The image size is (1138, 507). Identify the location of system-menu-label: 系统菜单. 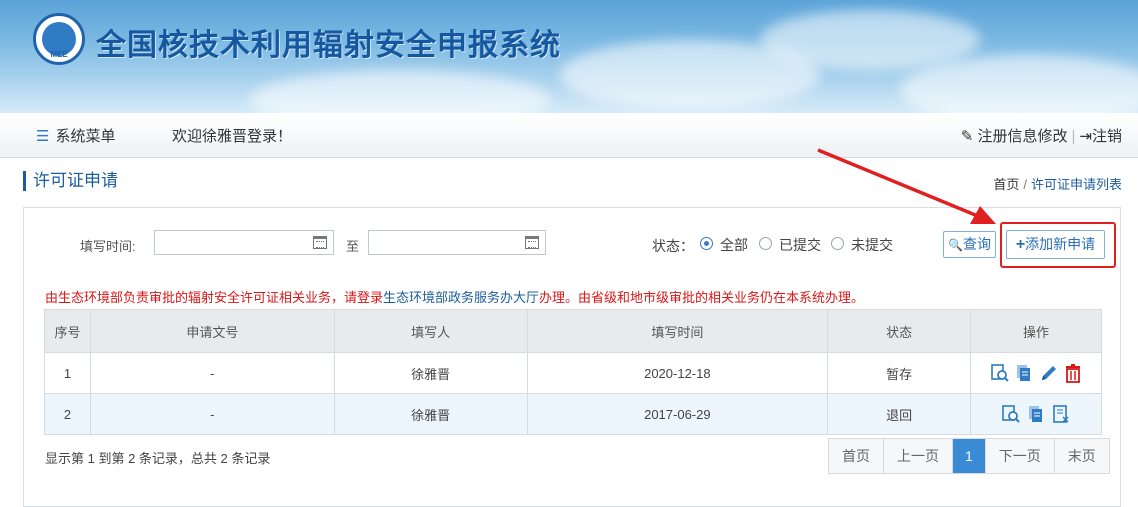
(85, 136).